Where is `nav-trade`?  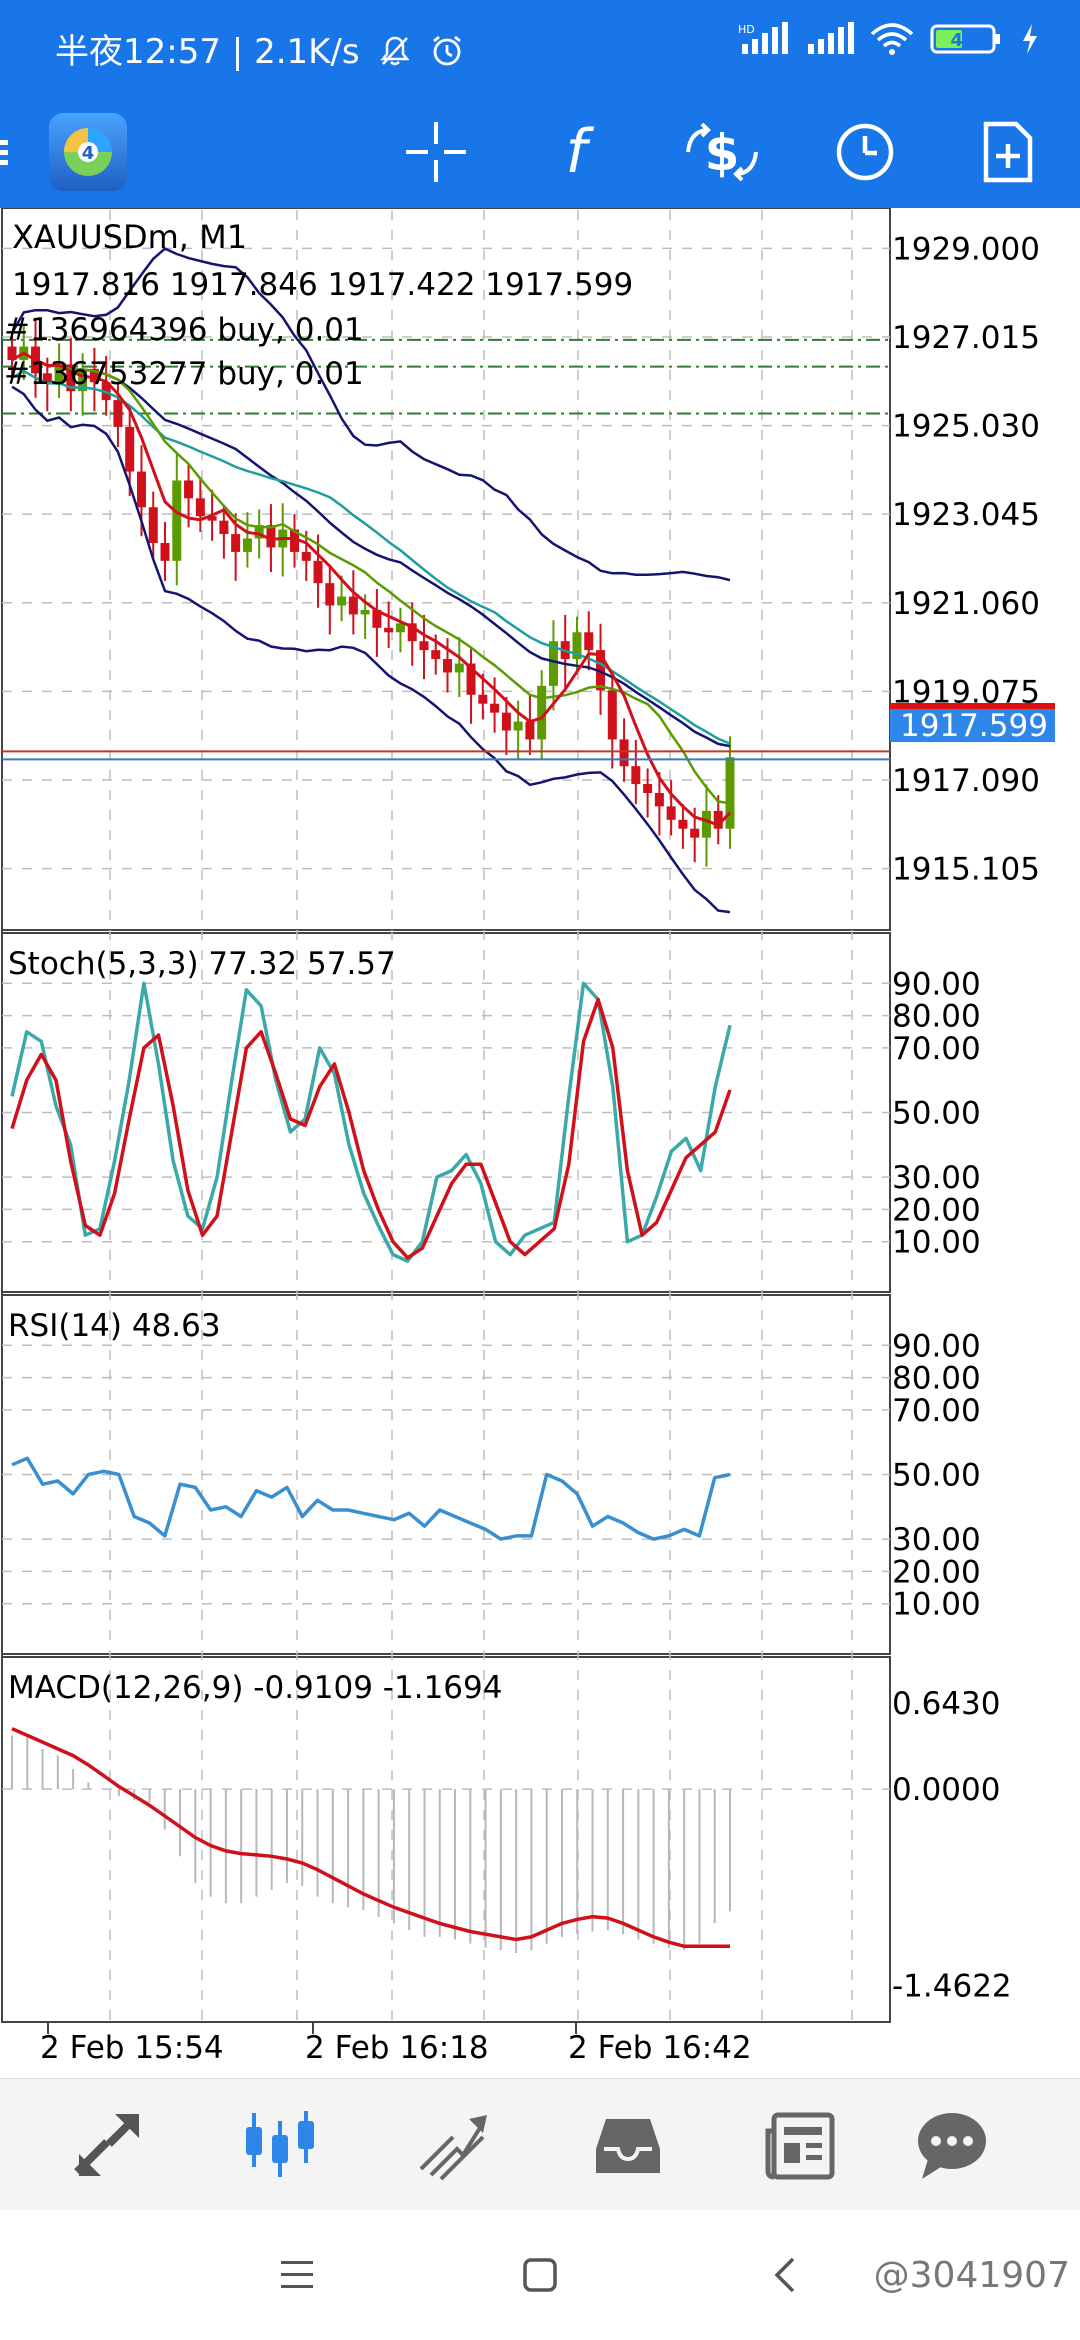 nav-trade is located at coordinates (453, 2145).